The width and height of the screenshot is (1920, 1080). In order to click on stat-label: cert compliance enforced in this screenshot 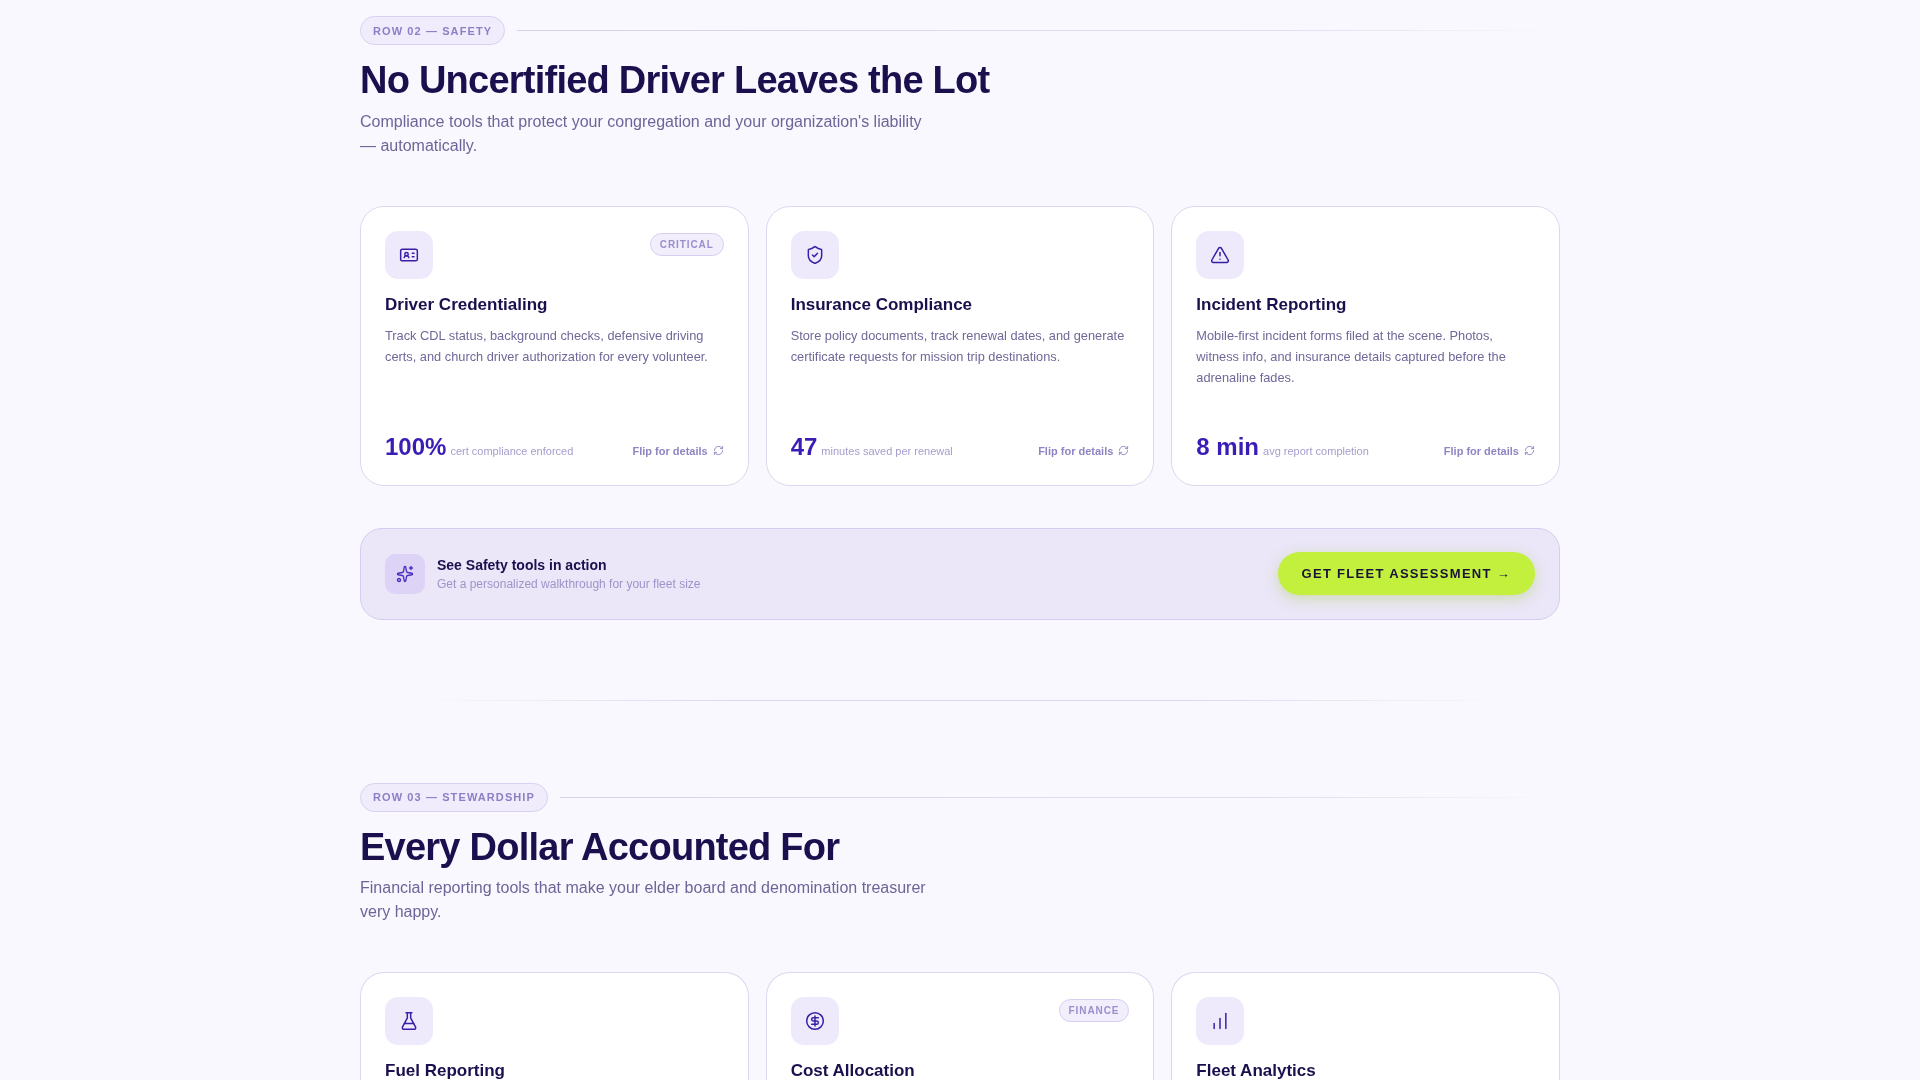, I will do `click(512, 450)`.